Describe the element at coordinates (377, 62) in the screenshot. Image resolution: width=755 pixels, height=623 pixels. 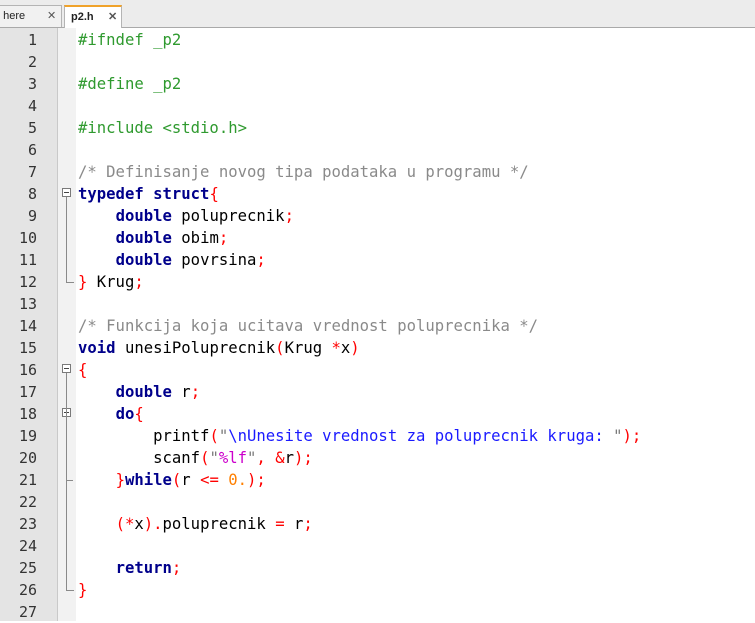
I see `code-line: 2` at that location.